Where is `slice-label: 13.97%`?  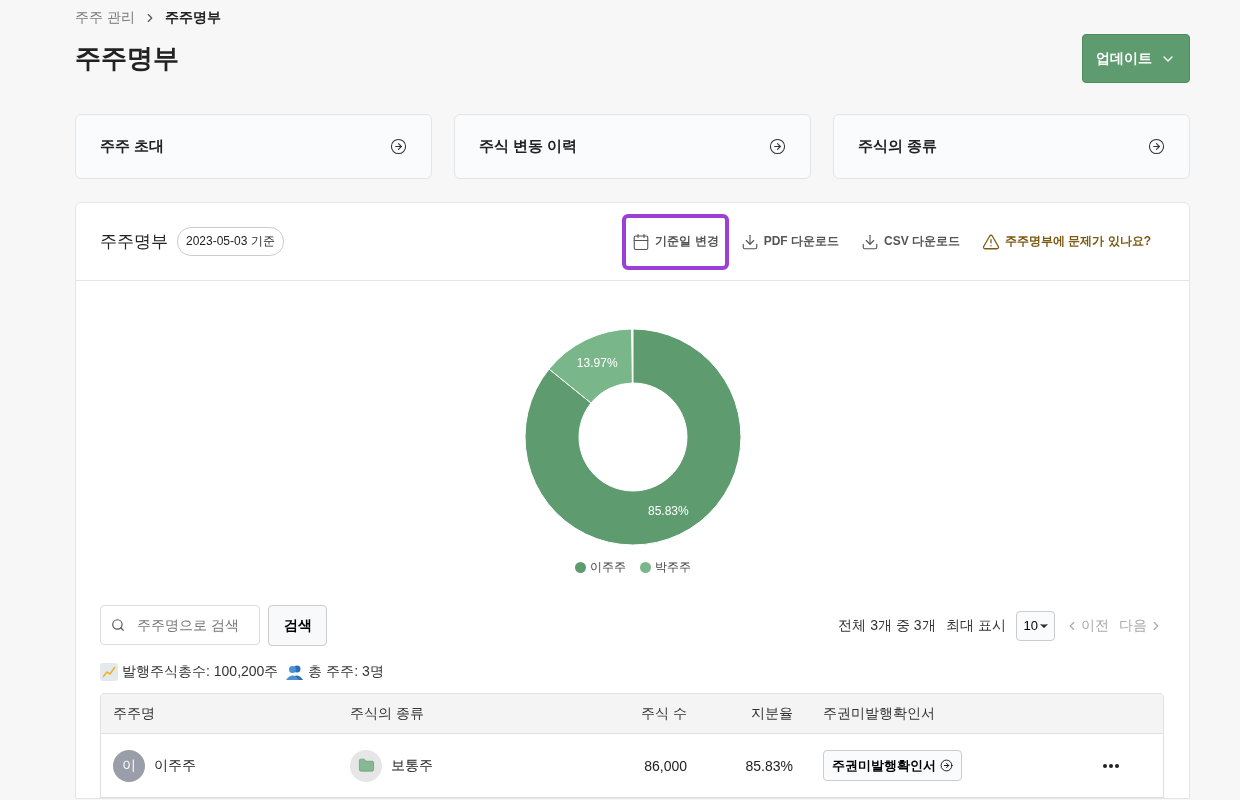 slice-label: 13.97% is located at coordinates (597, 363).